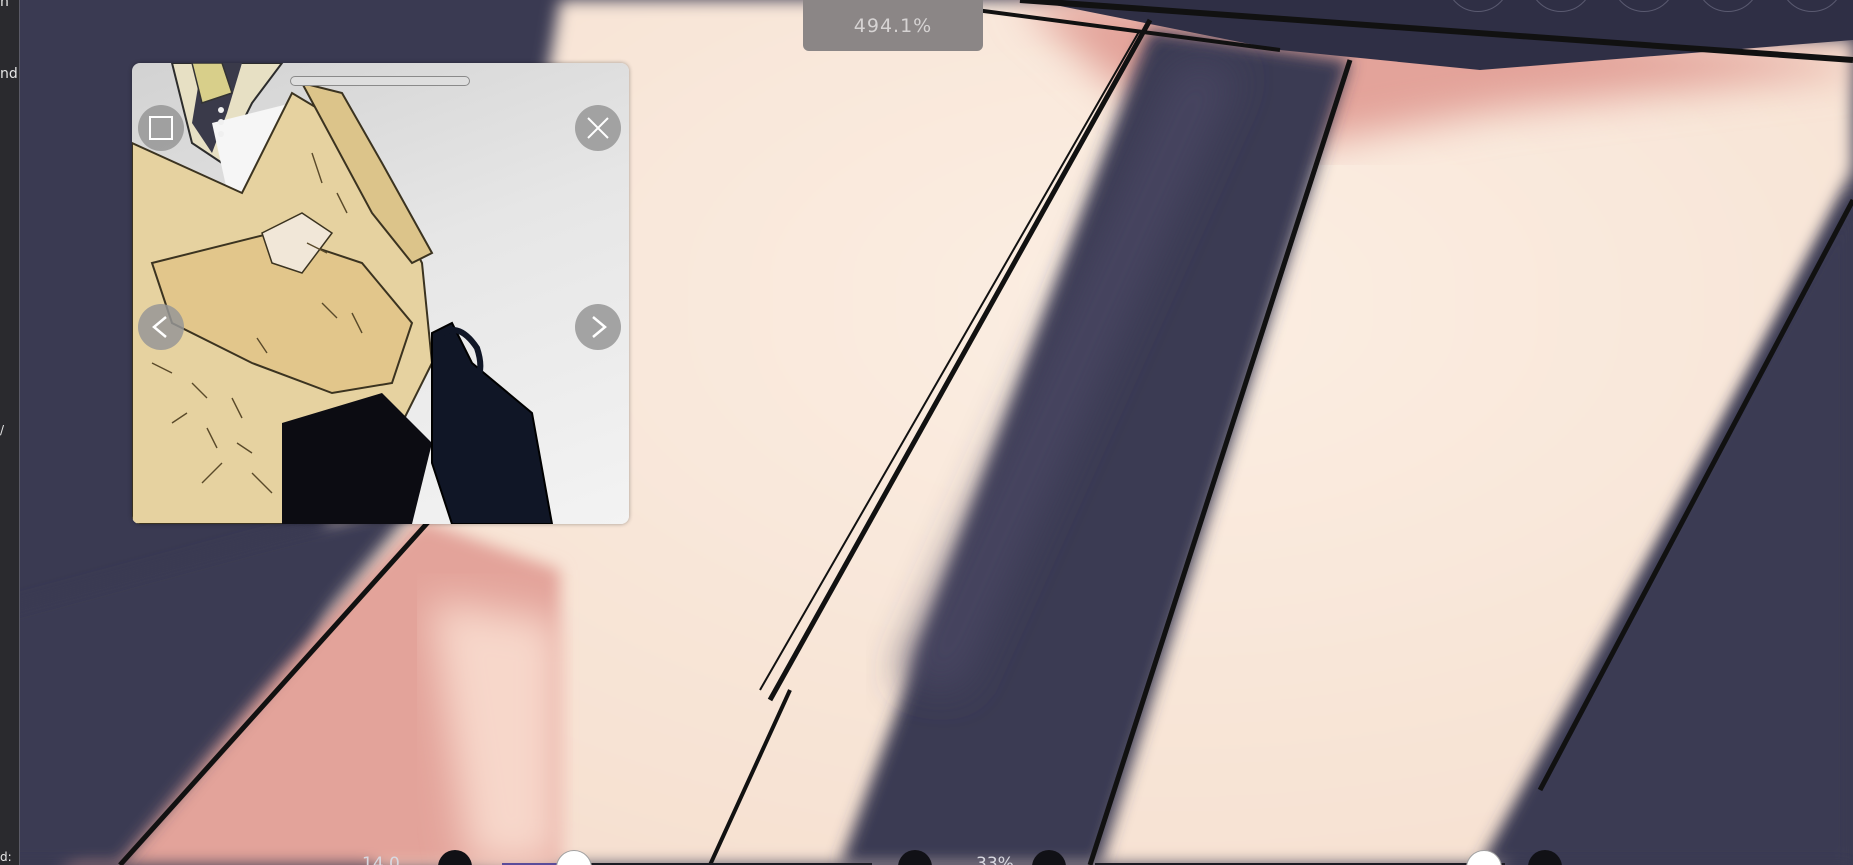 The image size is (1853, 865). I want to click on more-vertical-icon, so click(222, 125).